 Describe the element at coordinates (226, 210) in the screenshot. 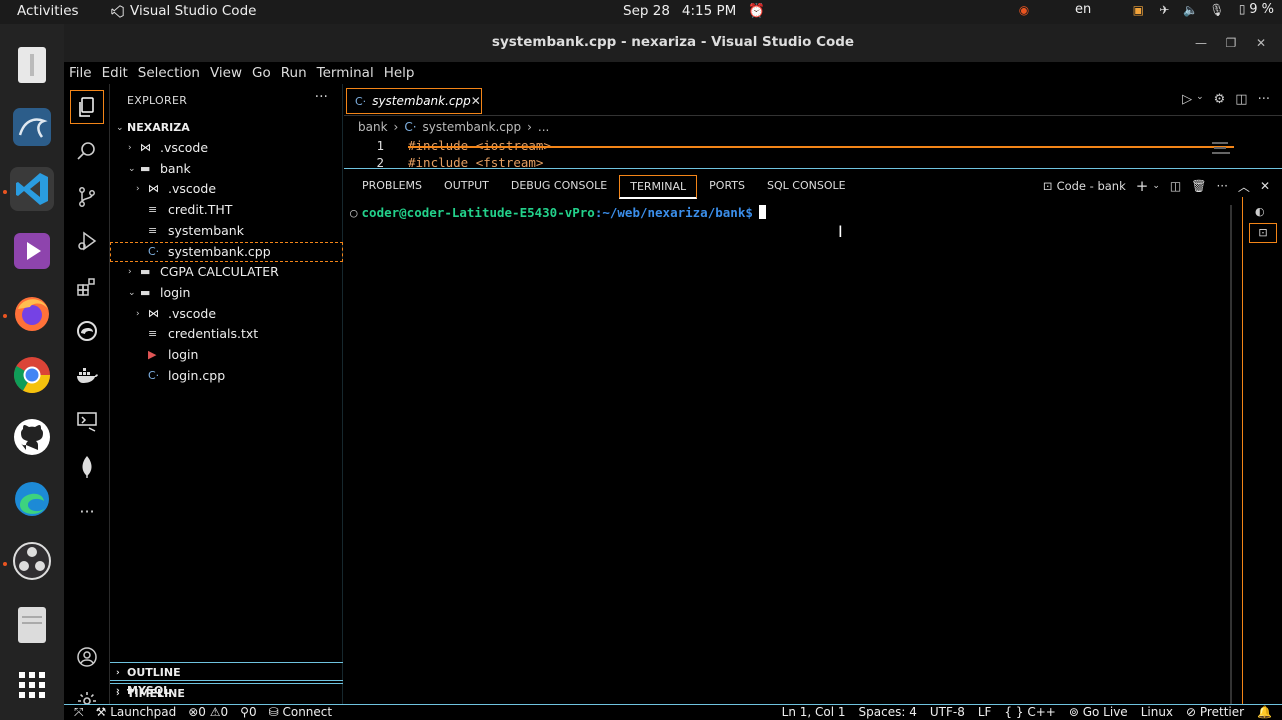

I see `tree-item: ≡ credit.THT` at that location.